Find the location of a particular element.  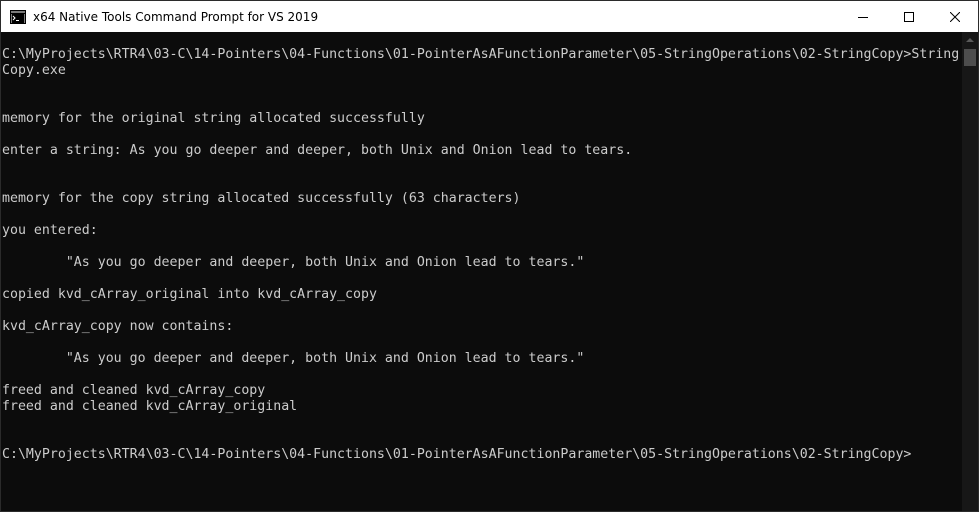

maximize-button is located at coordinates (909, 16).